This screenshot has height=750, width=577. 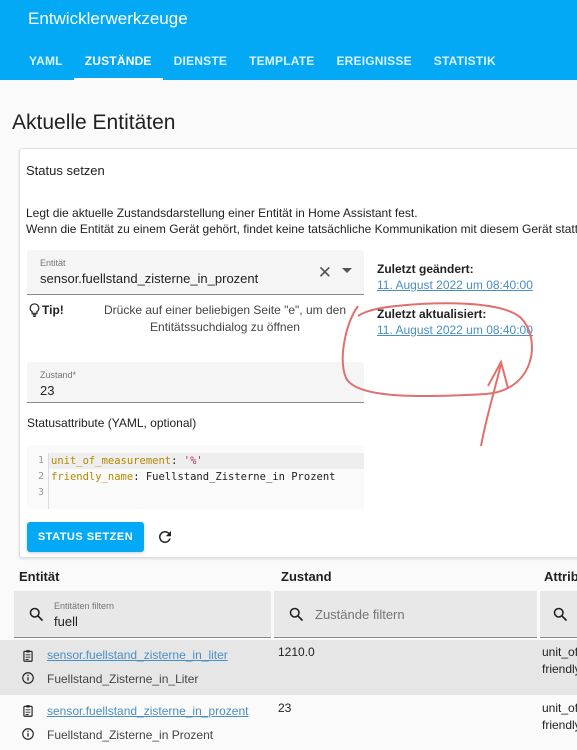 What do you see at coordinates (347, 270) in the screenshot?
I see `chevron-down-icon` at bounding box center [347, 270].